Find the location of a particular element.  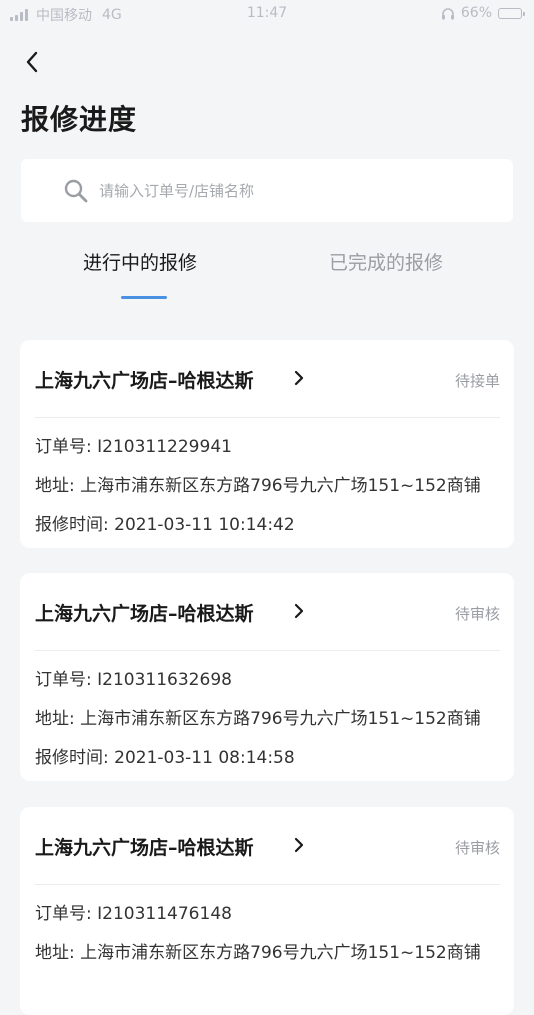

search-bar is located at coordinates (267, 190).